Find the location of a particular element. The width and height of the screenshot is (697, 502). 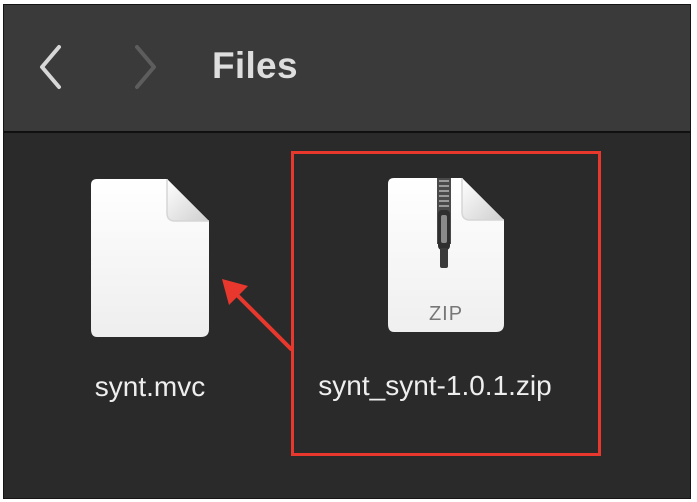

annotation-arrow is located at coordinates (257, 315).